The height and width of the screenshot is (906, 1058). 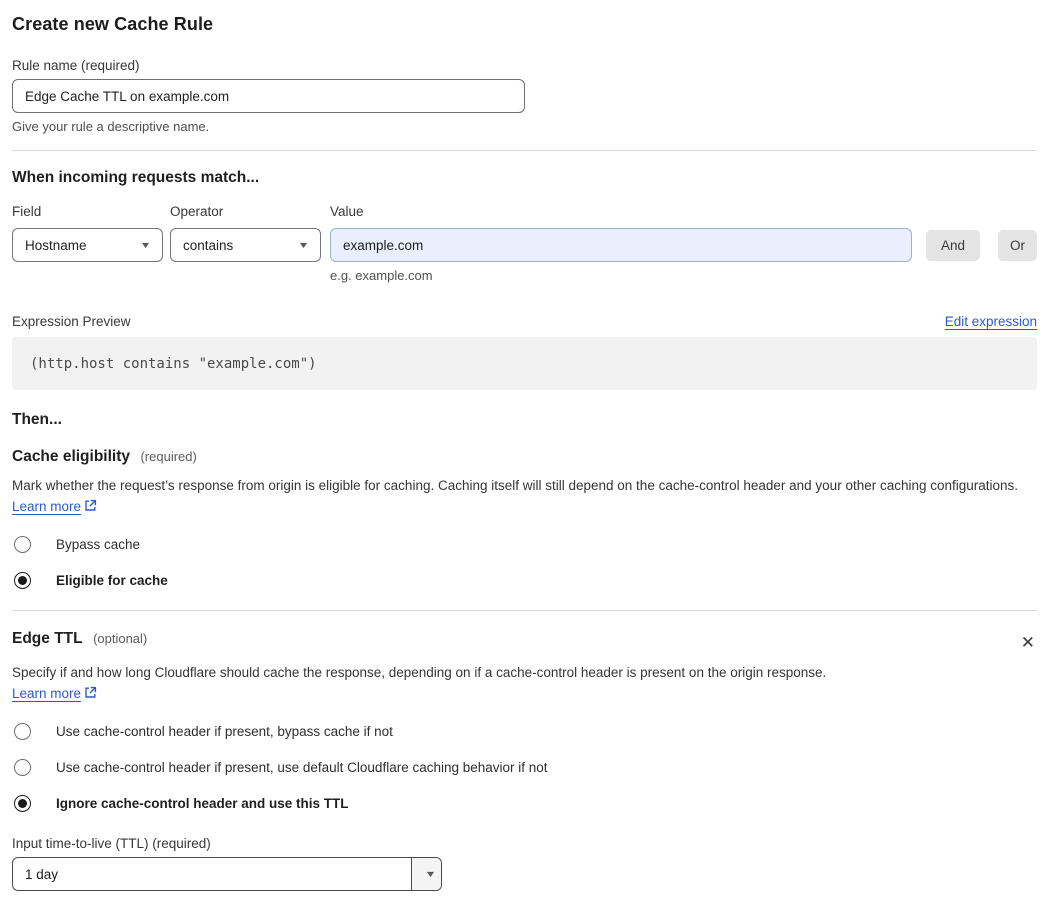 I want to click on edge-ttl-qualifier: (optional), so click(x=120, y=638).